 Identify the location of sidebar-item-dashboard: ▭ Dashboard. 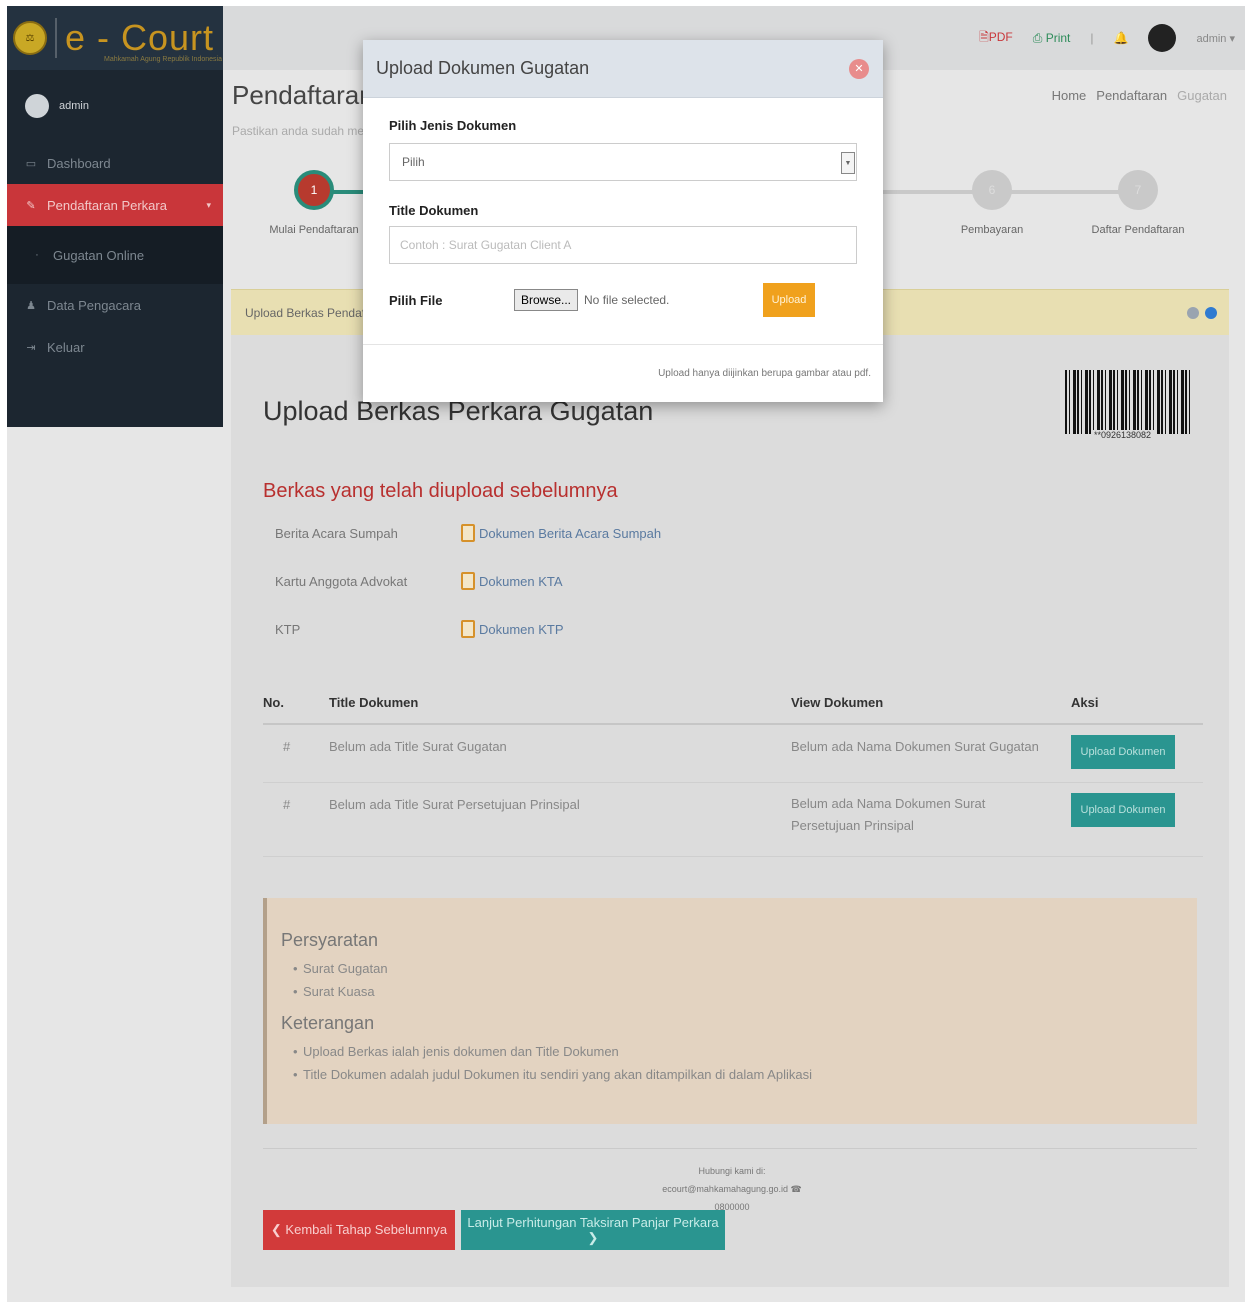
(115, 163).